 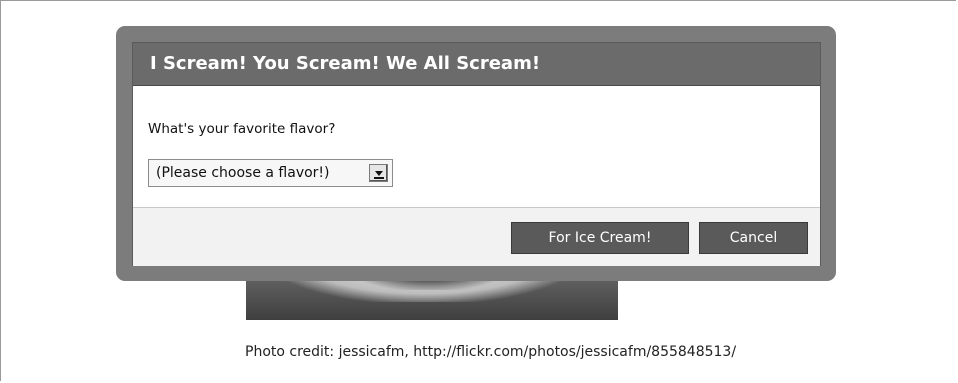 What do you see at coordinates (378, 173) in the screenshot?
I see `chevron-down-icon` at bounding box center [378, 173].